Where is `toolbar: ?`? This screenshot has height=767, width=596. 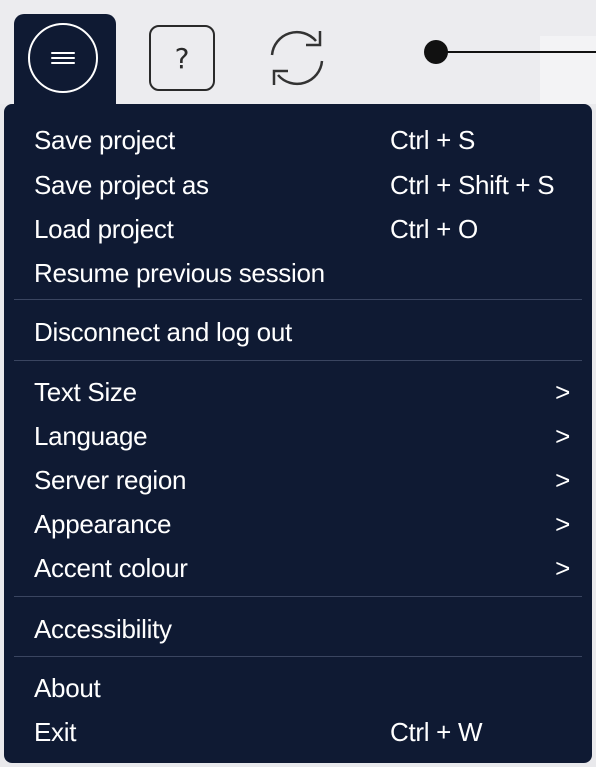 toolbar: ? is located at coordinates (298, 53).